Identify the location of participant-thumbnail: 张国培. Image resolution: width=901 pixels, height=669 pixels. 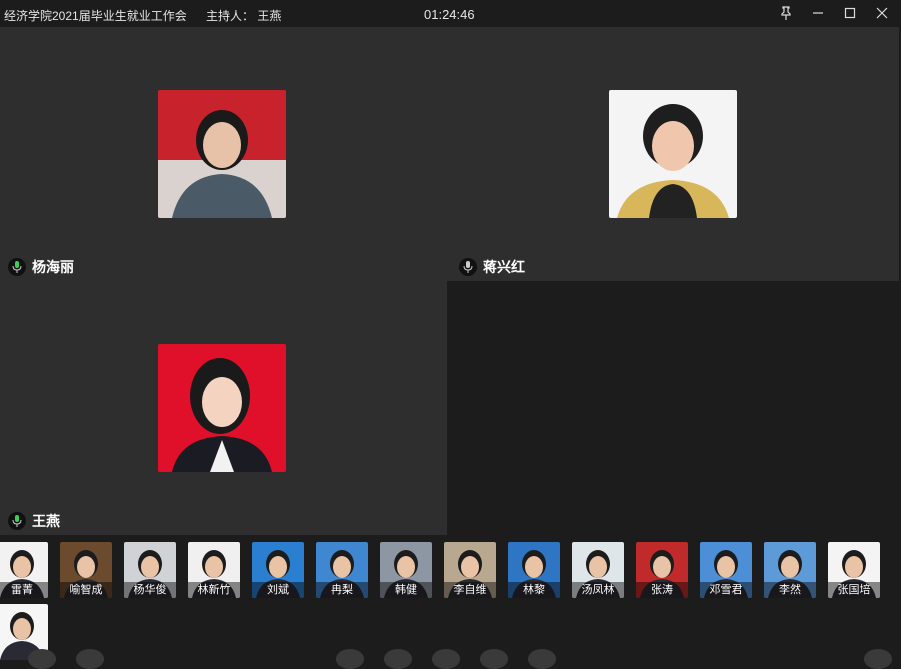
(854, 570).